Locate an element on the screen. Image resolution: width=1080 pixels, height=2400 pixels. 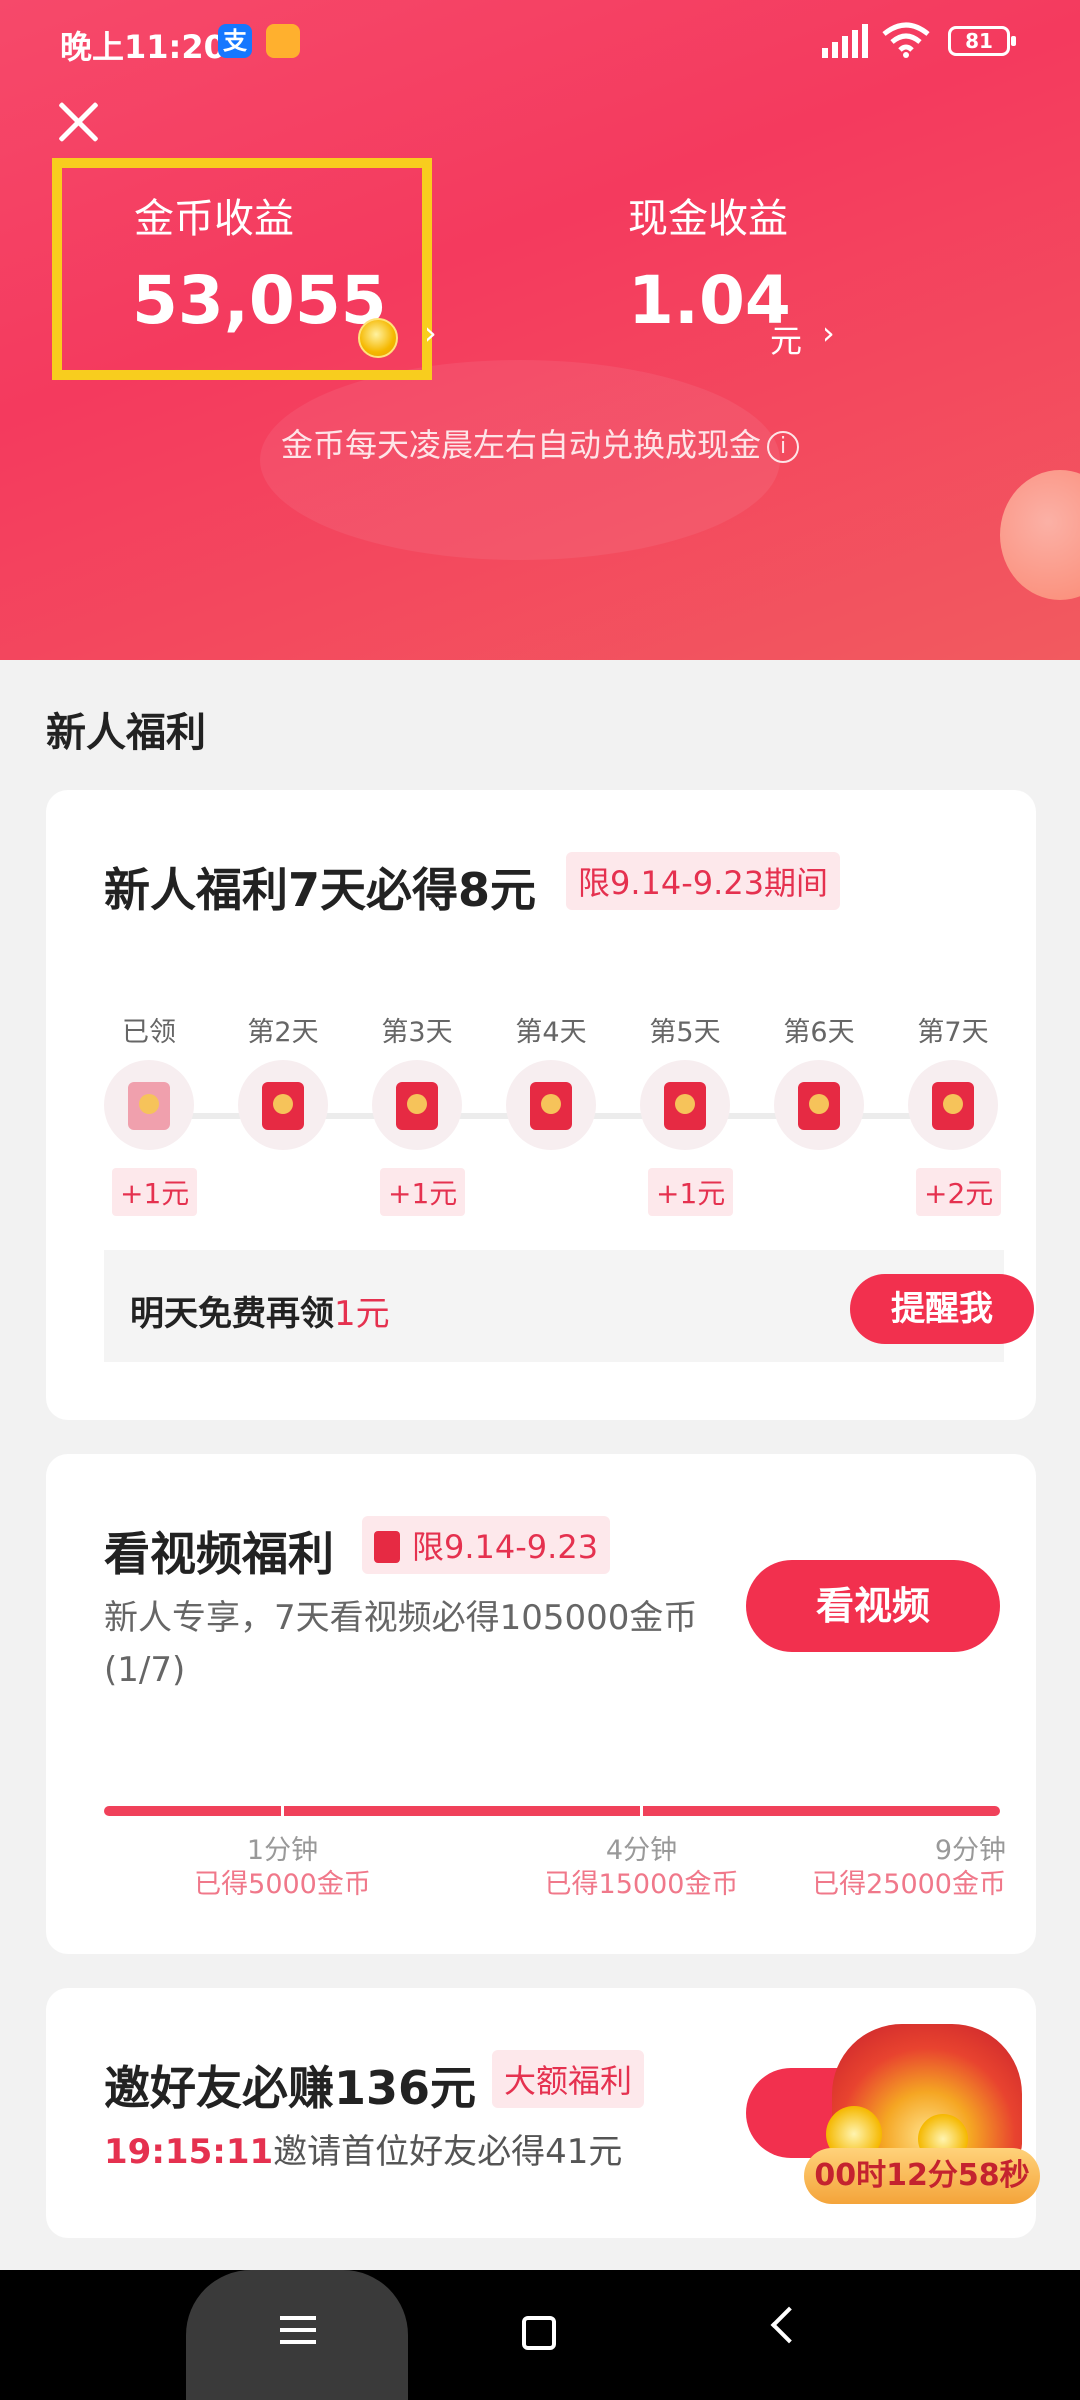
tomorrow-reminder-box: 明天免费再领1元 提醒我 is located at coordinates (569, 1306).